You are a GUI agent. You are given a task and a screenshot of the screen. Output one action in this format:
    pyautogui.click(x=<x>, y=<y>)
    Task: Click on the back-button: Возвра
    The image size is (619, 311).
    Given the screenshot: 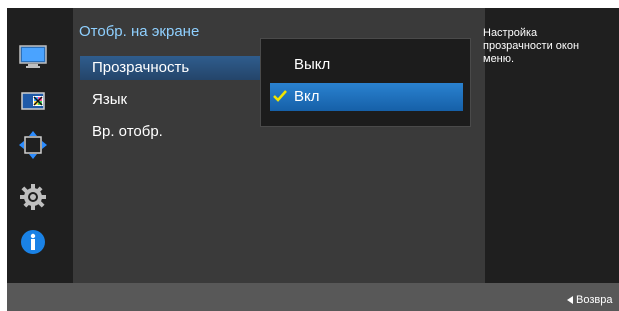 What is the action you would take?
    pyautogui.click(x=589, y=300)
    